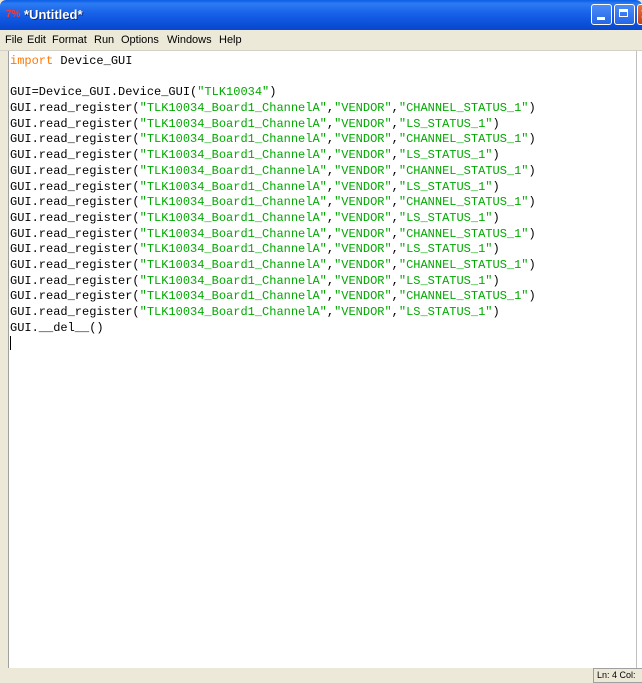  Describe the element at coordinates (233, 92) in the screenshot. I see `string-token: "TLK10034"` at that location.